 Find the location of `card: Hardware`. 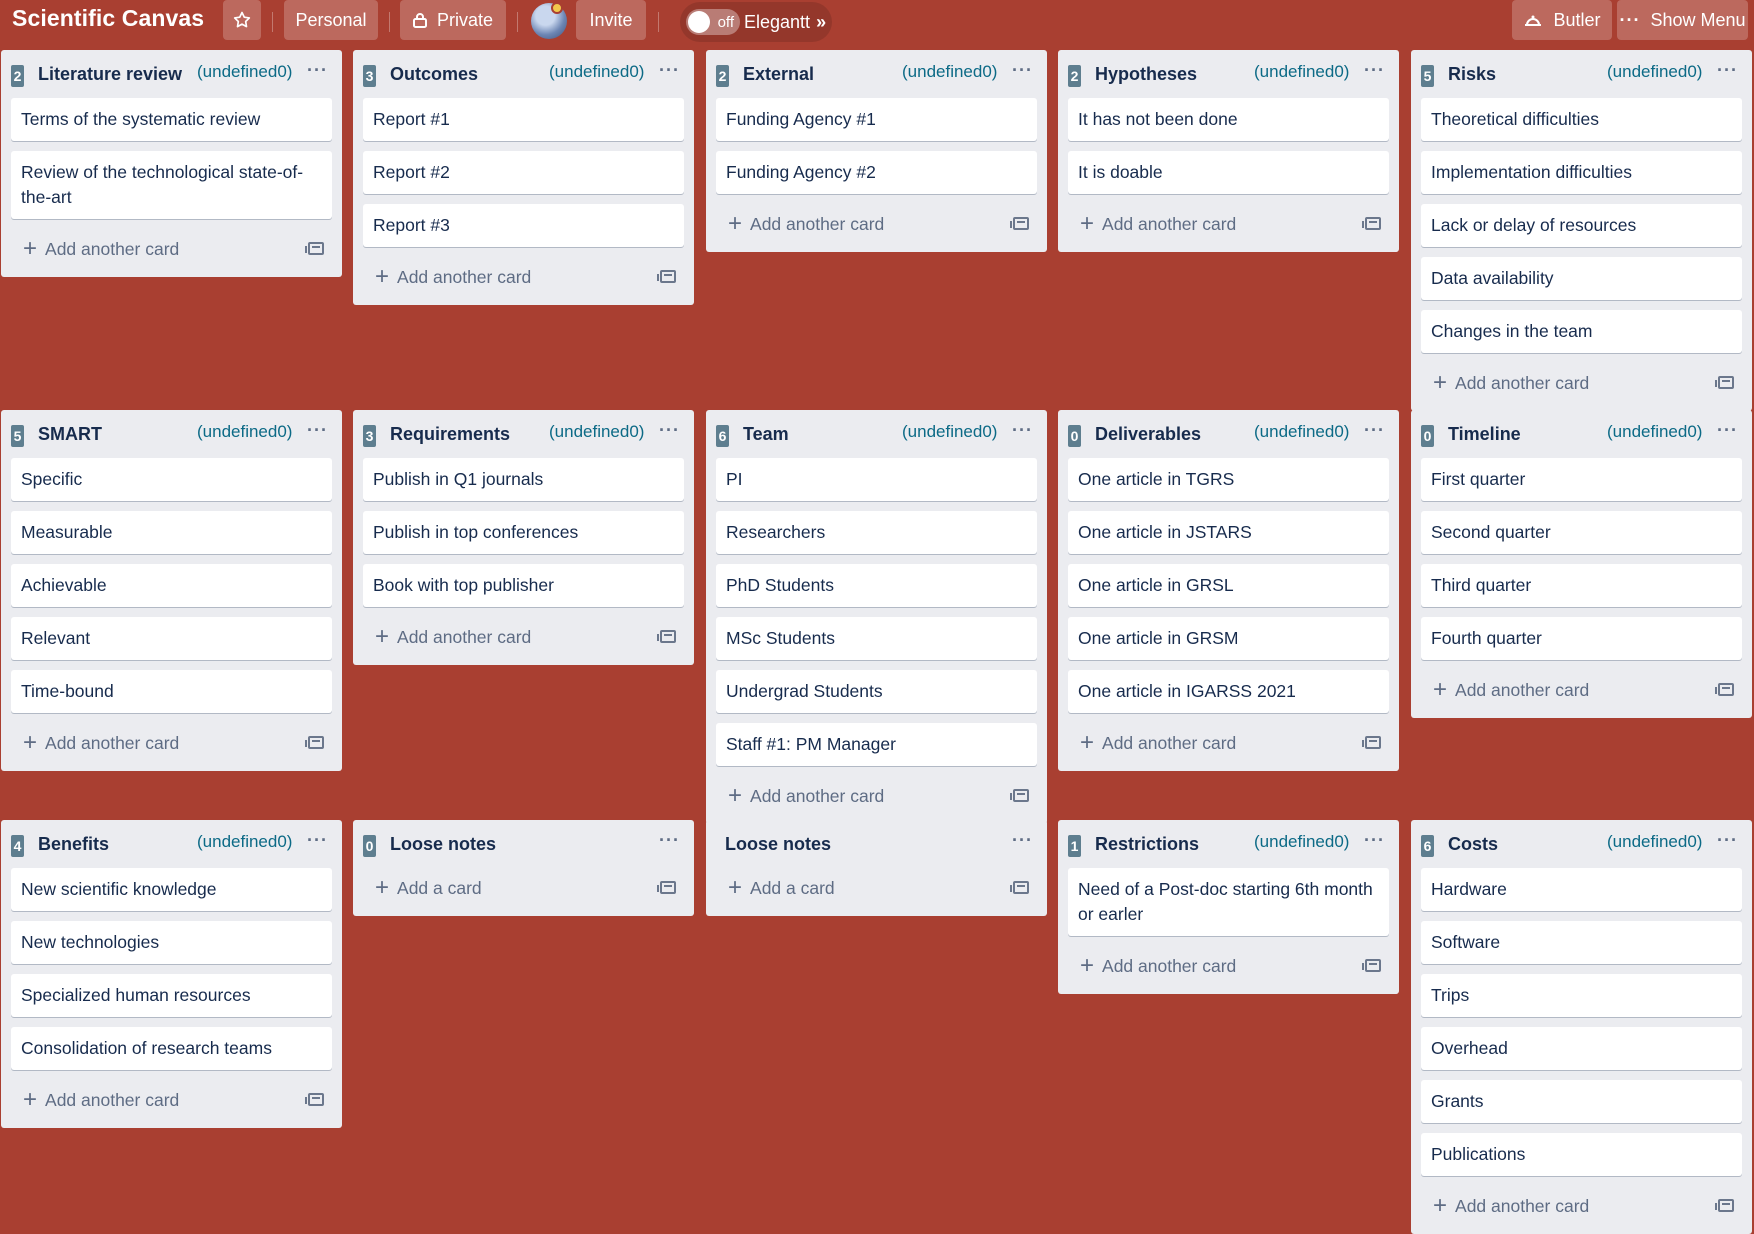

card: Hardware is located at coordinates (1581, 889).